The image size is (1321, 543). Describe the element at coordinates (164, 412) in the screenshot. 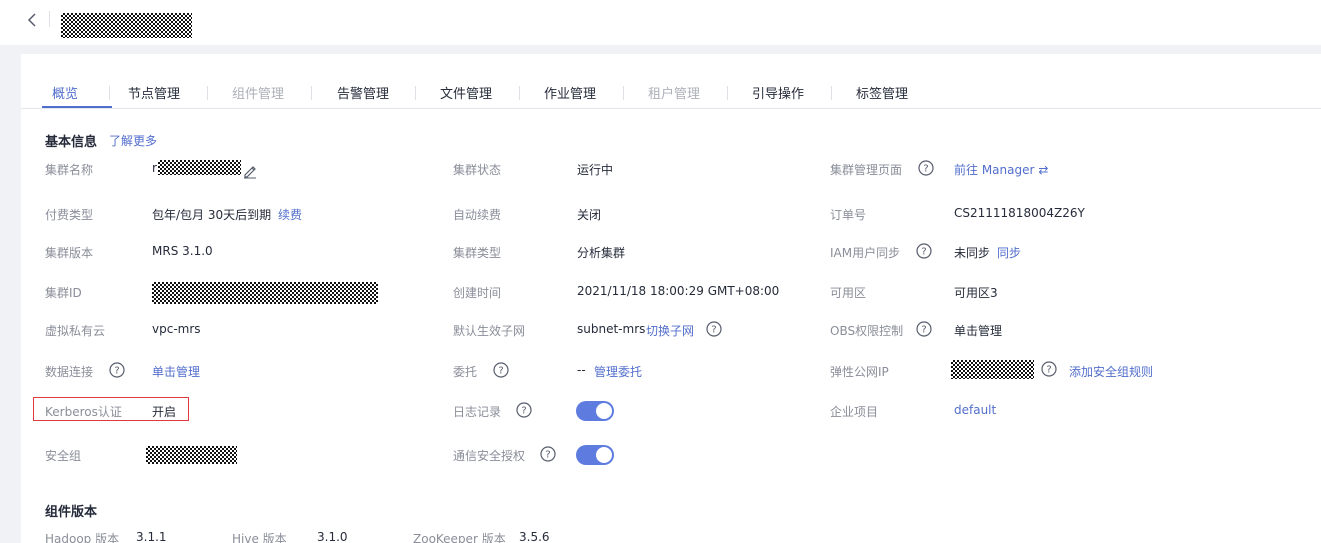

I see `kerberos-value: 开启` at that location.